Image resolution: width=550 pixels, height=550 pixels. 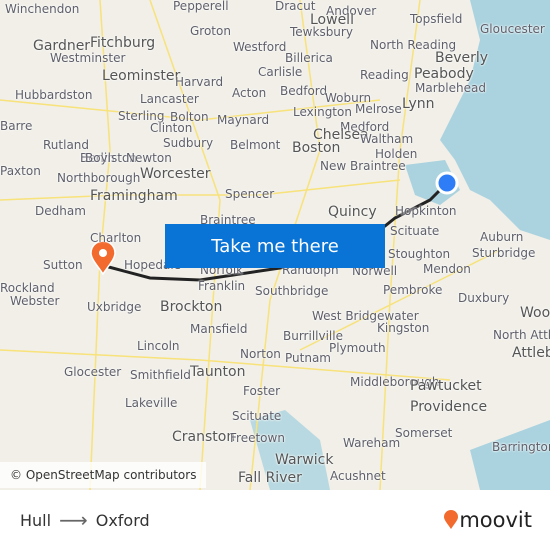 I want to click on take-me-there-button: Take me there, so click(x=275, y=246).